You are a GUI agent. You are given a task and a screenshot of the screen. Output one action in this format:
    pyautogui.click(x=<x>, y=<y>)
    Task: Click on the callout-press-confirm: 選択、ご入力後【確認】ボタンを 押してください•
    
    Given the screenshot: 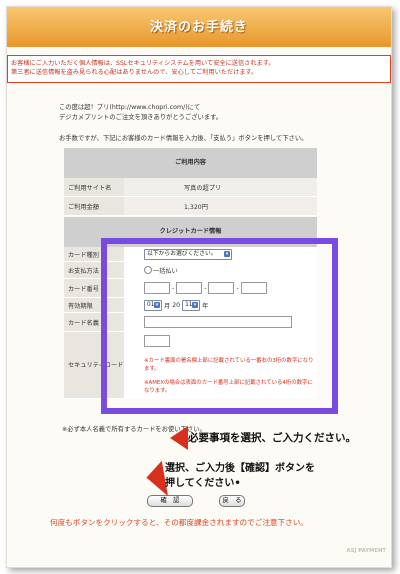 What is the action you would take?
    pyautogui.click(x=240, y=476)
    